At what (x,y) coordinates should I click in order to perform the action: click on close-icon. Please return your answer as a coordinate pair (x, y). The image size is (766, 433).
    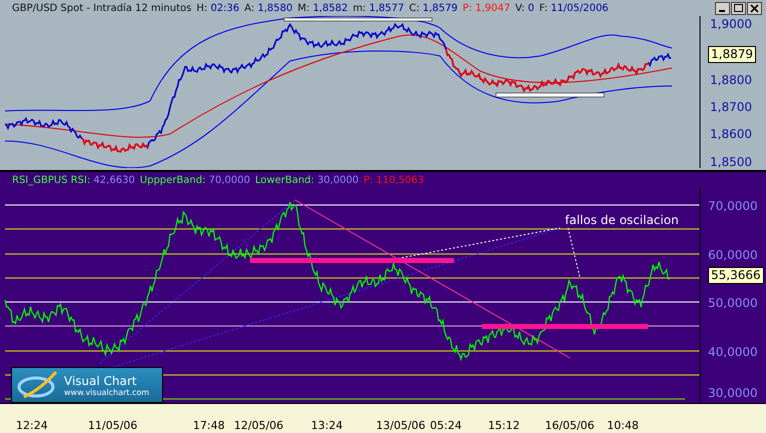
    Looking at the image, I should click on (754, 8).